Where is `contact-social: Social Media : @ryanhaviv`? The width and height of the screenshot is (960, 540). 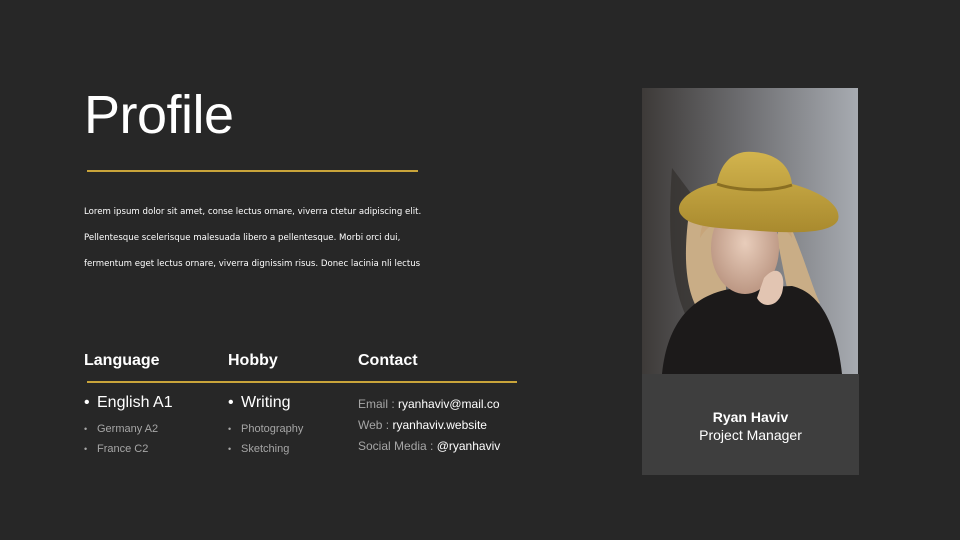
contact-social: Social Media : @ryanhaviv is located at coordinates (429, 446).